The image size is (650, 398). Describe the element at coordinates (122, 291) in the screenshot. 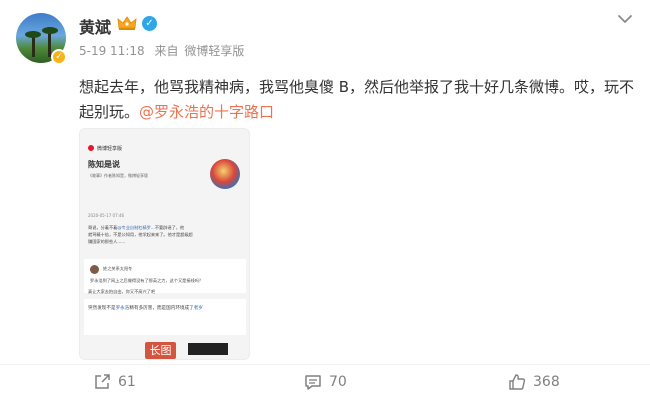

I see `thumb-comment2: 真让大家去拍自由，你又不高兴了吧` at that location.